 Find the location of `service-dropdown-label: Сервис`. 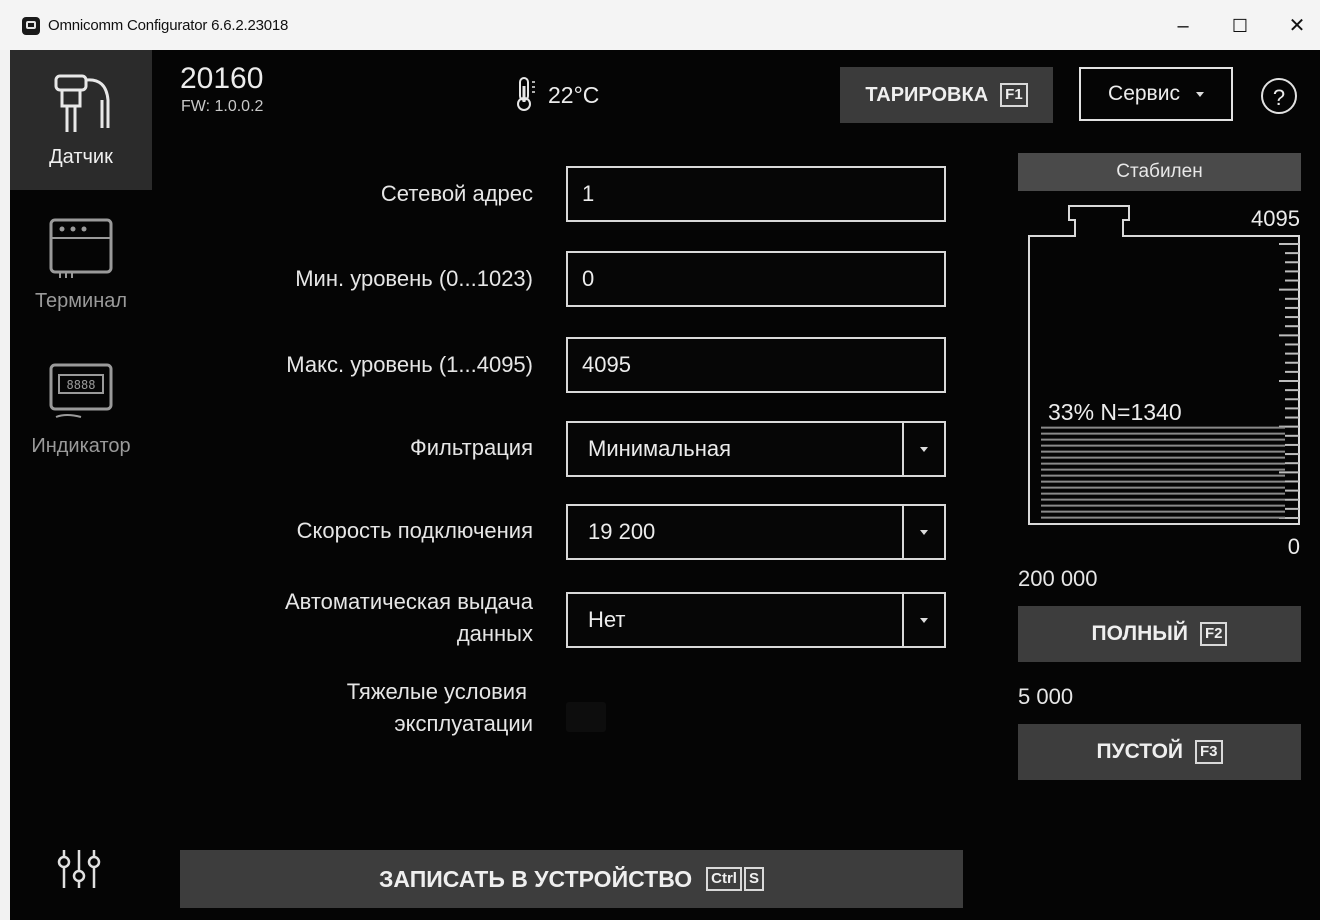

service-dropdown-label: Сервис is located at coordinates (1144, 93).